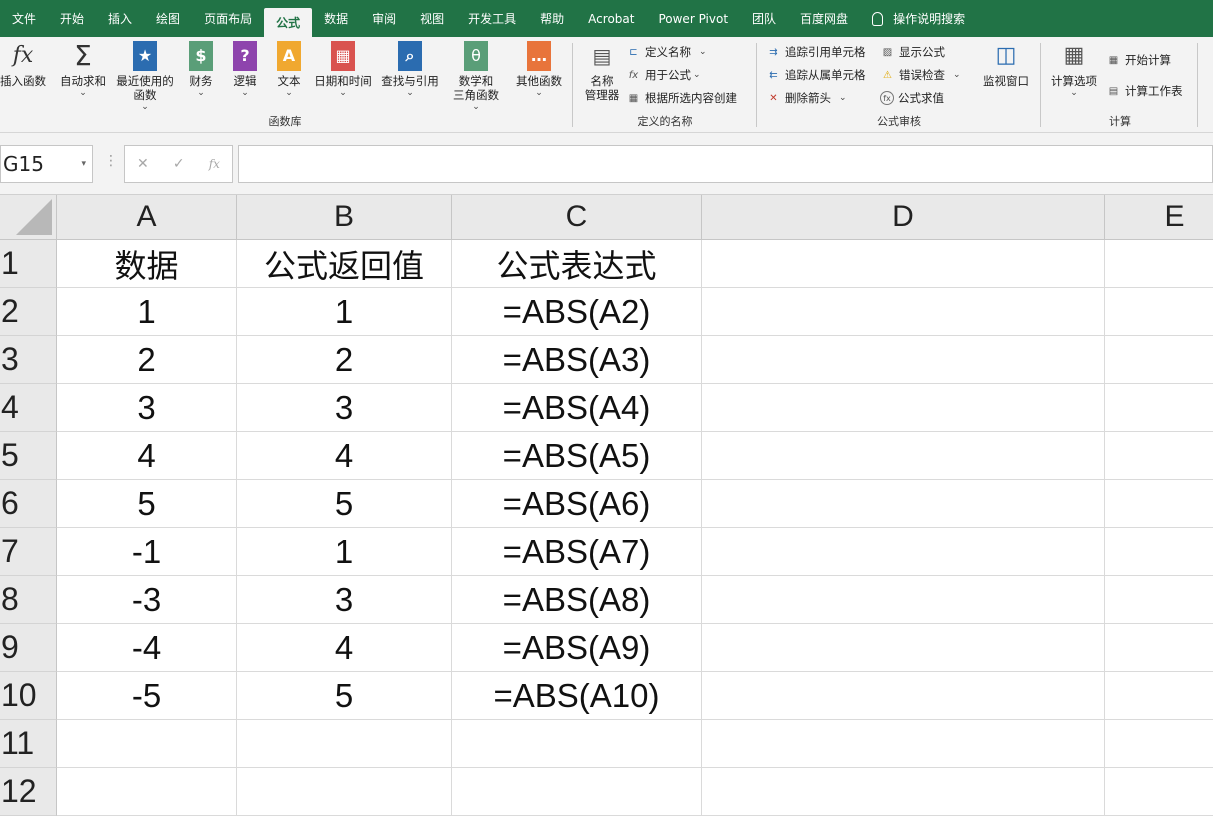 Image resolution: width=1213 pixels, height=824 pixels. What do you see at coordinates (577, 744) in the screenshot?
I see `cell-c11` at bounding box center [577, 744].